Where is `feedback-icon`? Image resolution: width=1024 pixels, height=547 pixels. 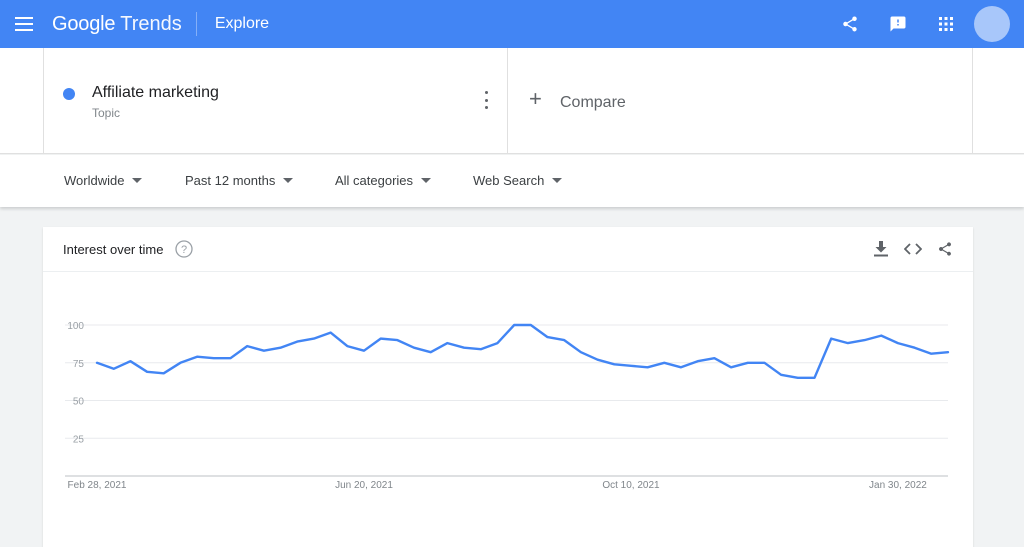 feedback-icon is located at coordinates (898, 24).